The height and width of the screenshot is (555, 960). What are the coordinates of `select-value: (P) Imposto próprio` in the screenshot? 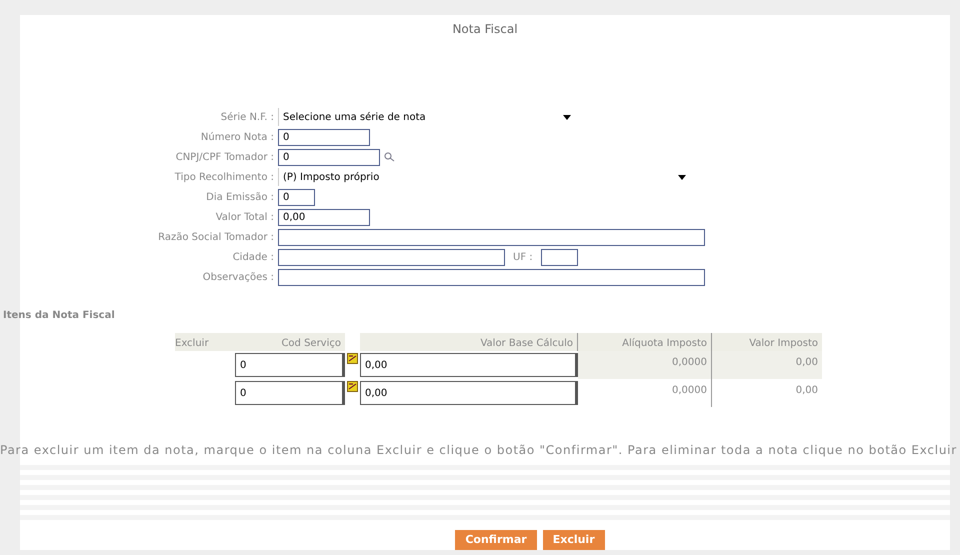 It's located at (331, 177).